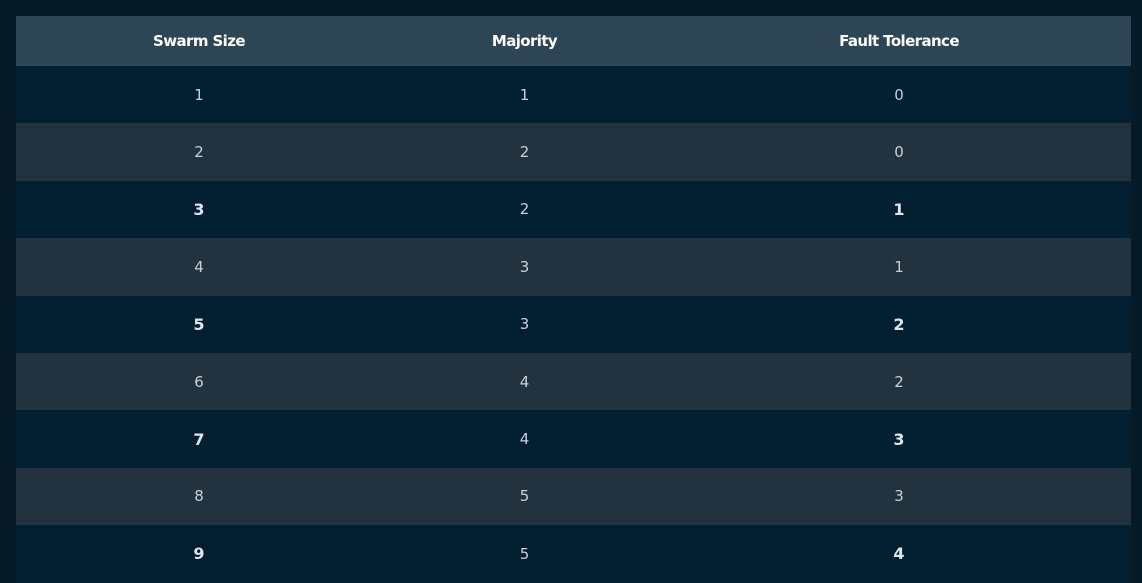 The image size is (1142, 583). I want to click on cell-swarm-size: 5, so click(199, 324).